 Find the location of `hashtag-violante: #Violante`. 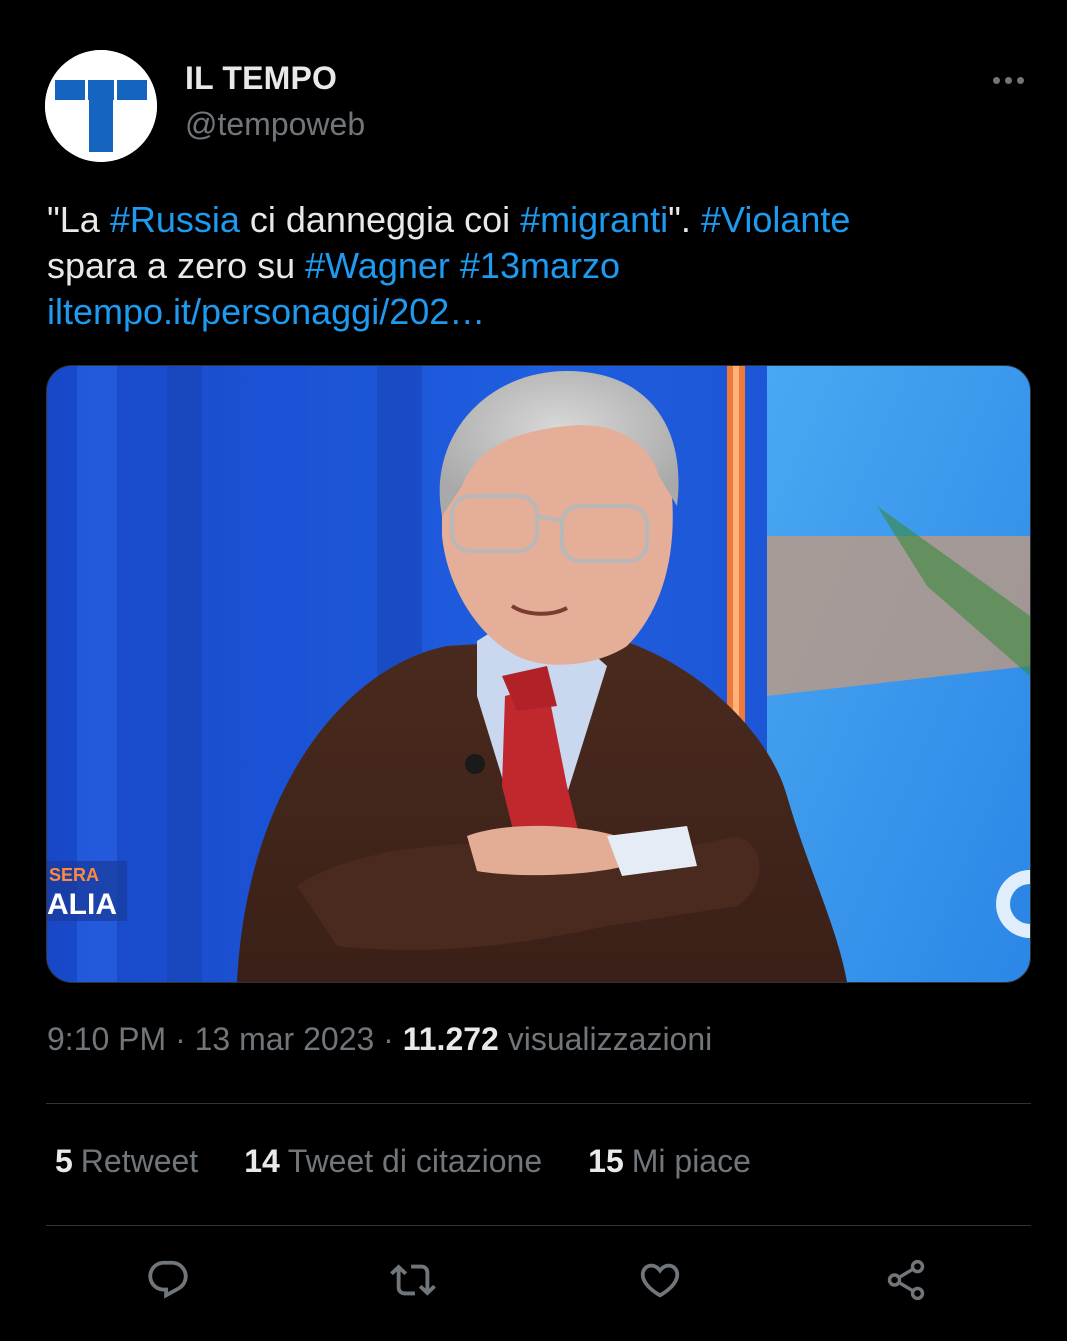

hashtag-violante: #Violante is located at coordinates (775, 219).